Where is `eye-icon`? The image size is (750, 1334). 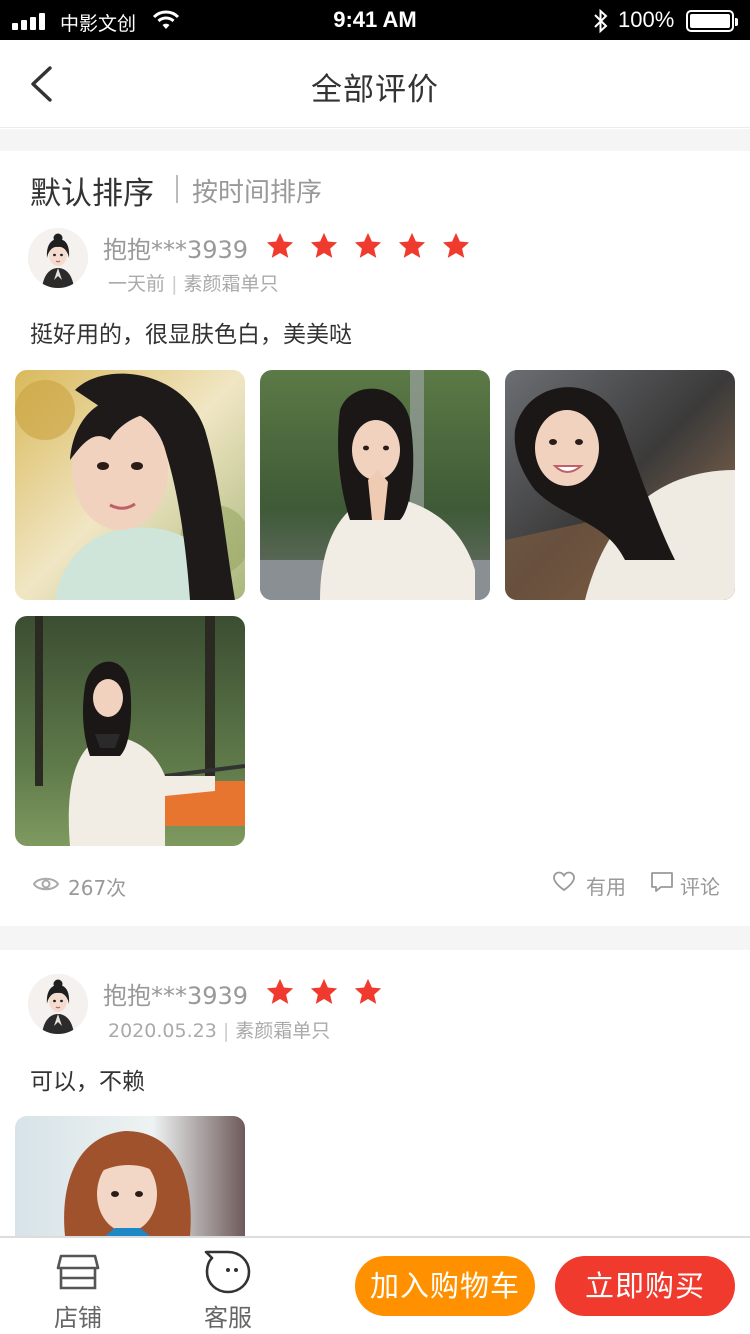 eye-icon is located at coordinates (46, 884).